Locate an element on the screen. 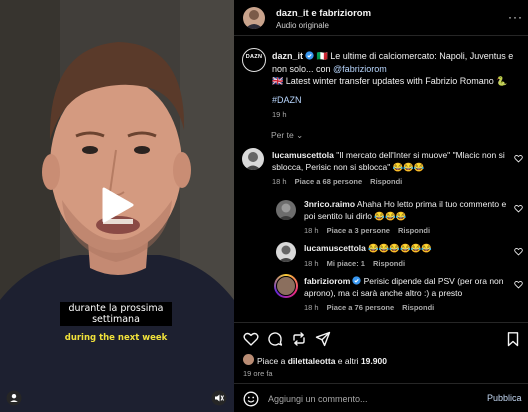 This screenshot has width=528, height=412. per-te-label: Per te is located at coordinates (282, 135).